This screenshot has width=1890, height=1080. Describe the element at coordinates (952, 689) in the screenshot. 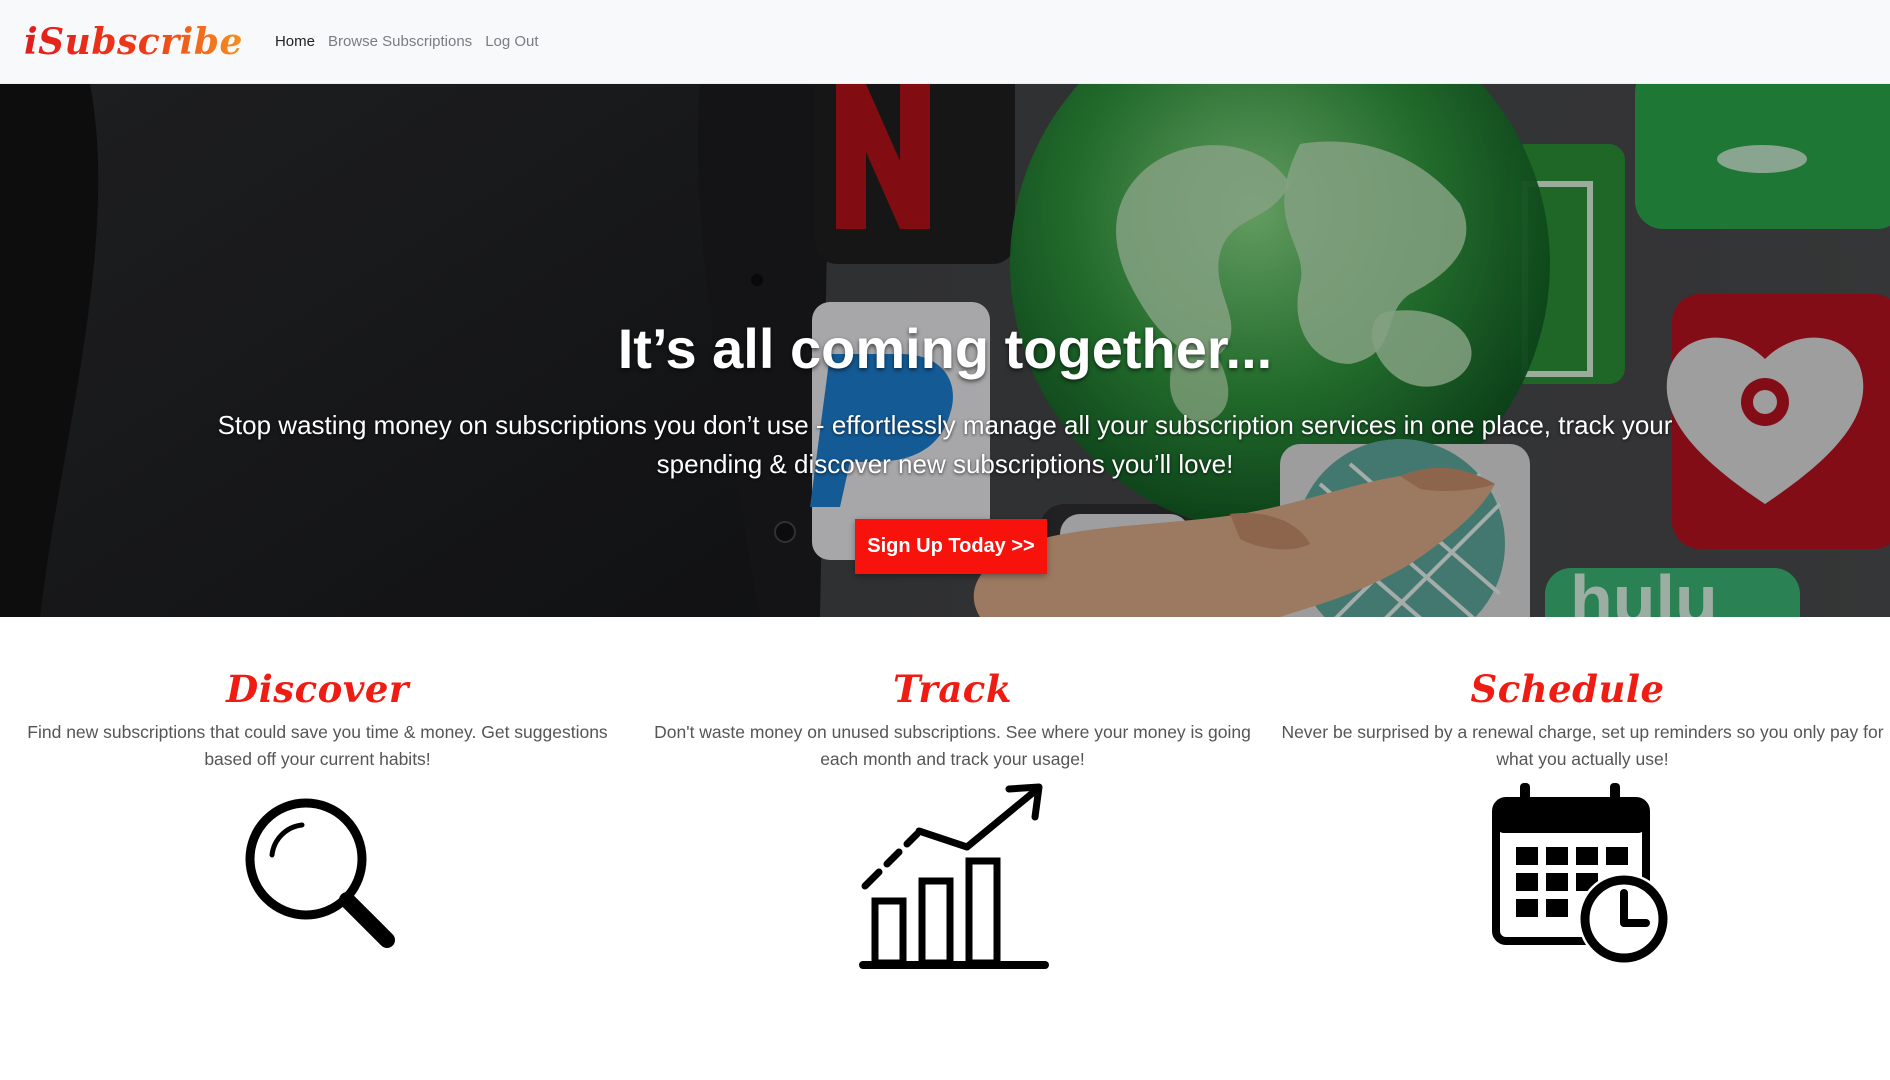

I see `feature-title: Track` at that location.